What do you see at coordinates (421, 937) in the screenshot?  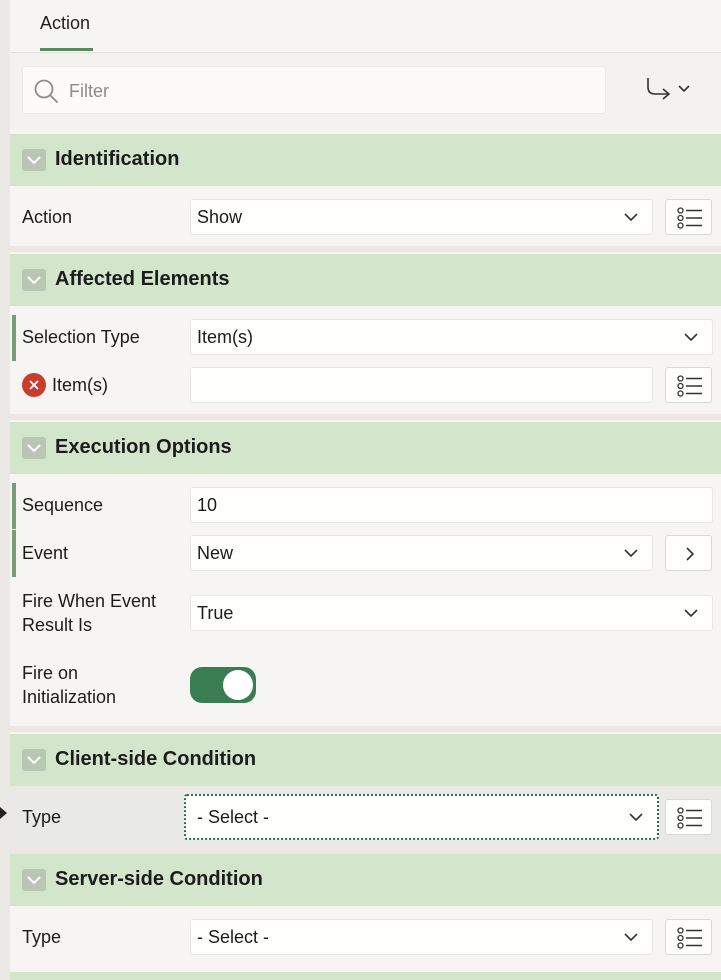 I see `server-condition-type-select: - Select -` at bounding box center [421, 937].